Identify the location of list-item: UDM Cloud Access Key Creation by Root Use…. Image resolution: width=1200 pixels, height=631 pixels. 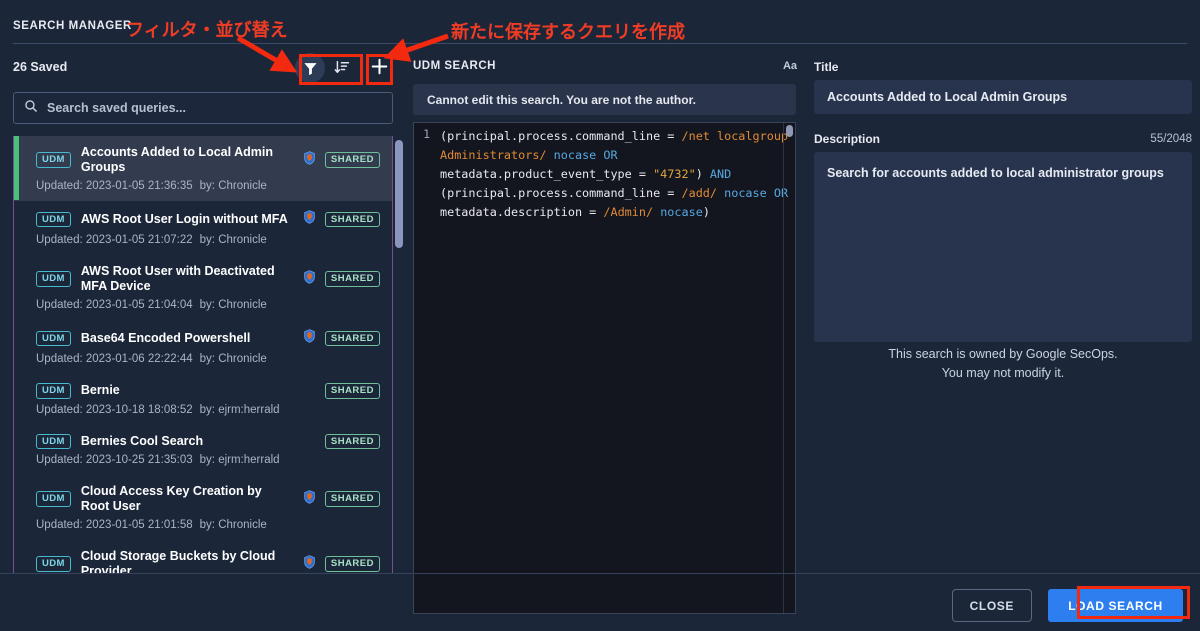
(203, 507).